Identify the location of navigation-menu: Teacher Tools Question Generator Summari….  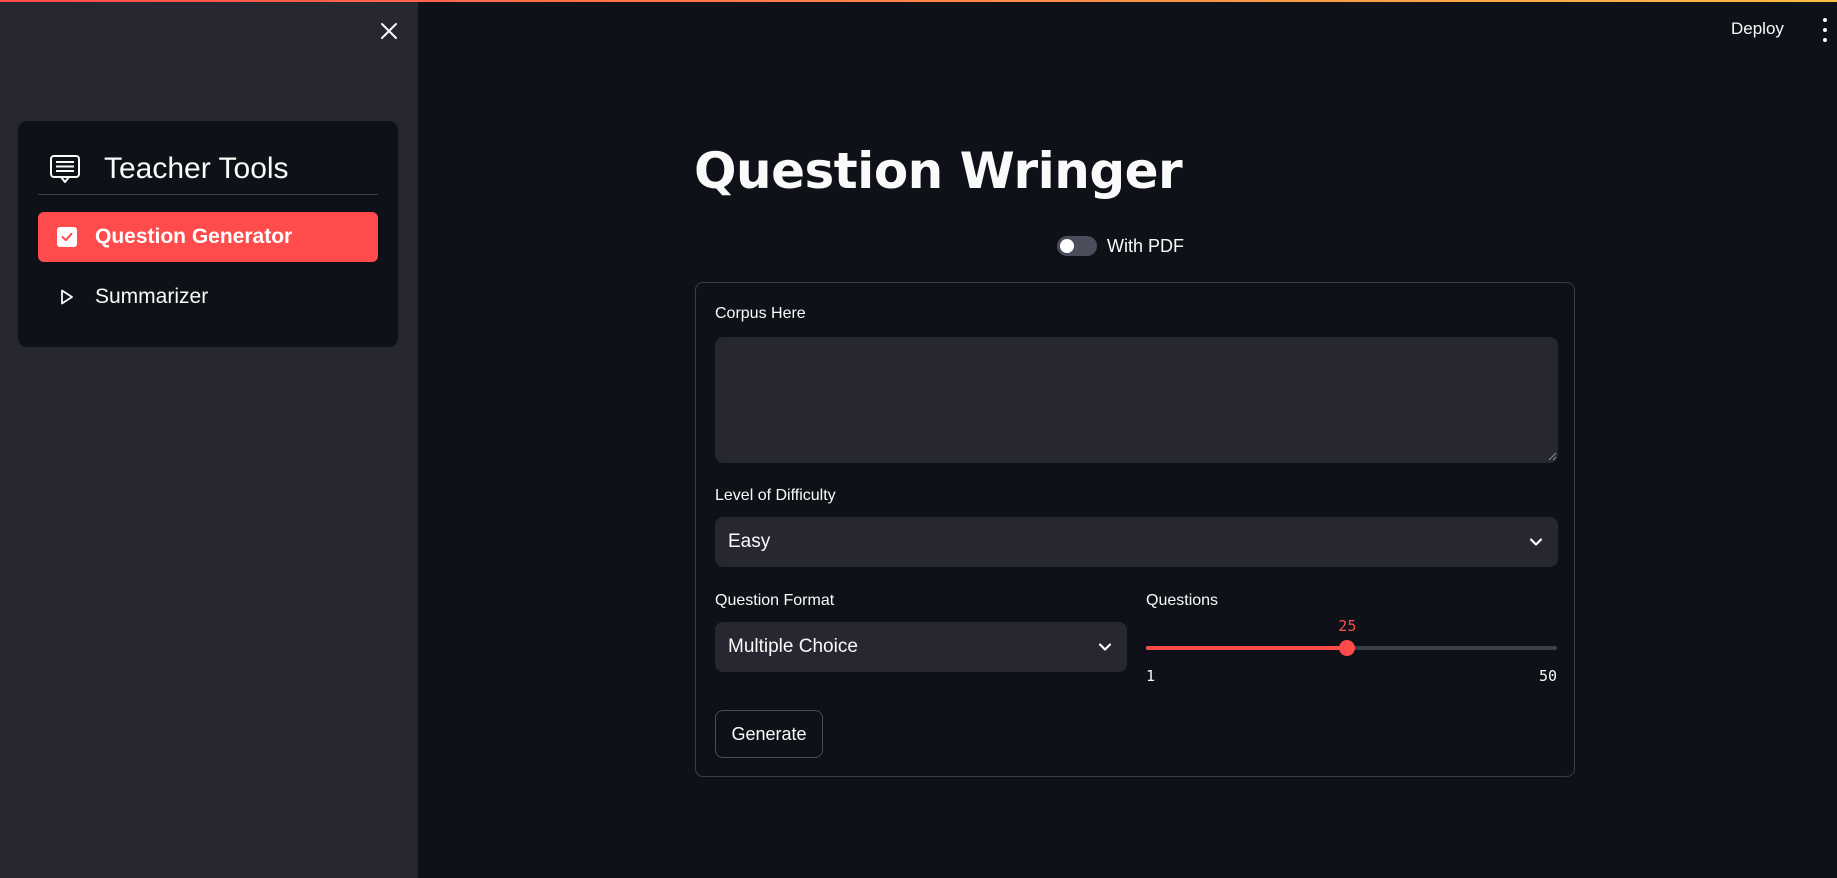
(208, 234).